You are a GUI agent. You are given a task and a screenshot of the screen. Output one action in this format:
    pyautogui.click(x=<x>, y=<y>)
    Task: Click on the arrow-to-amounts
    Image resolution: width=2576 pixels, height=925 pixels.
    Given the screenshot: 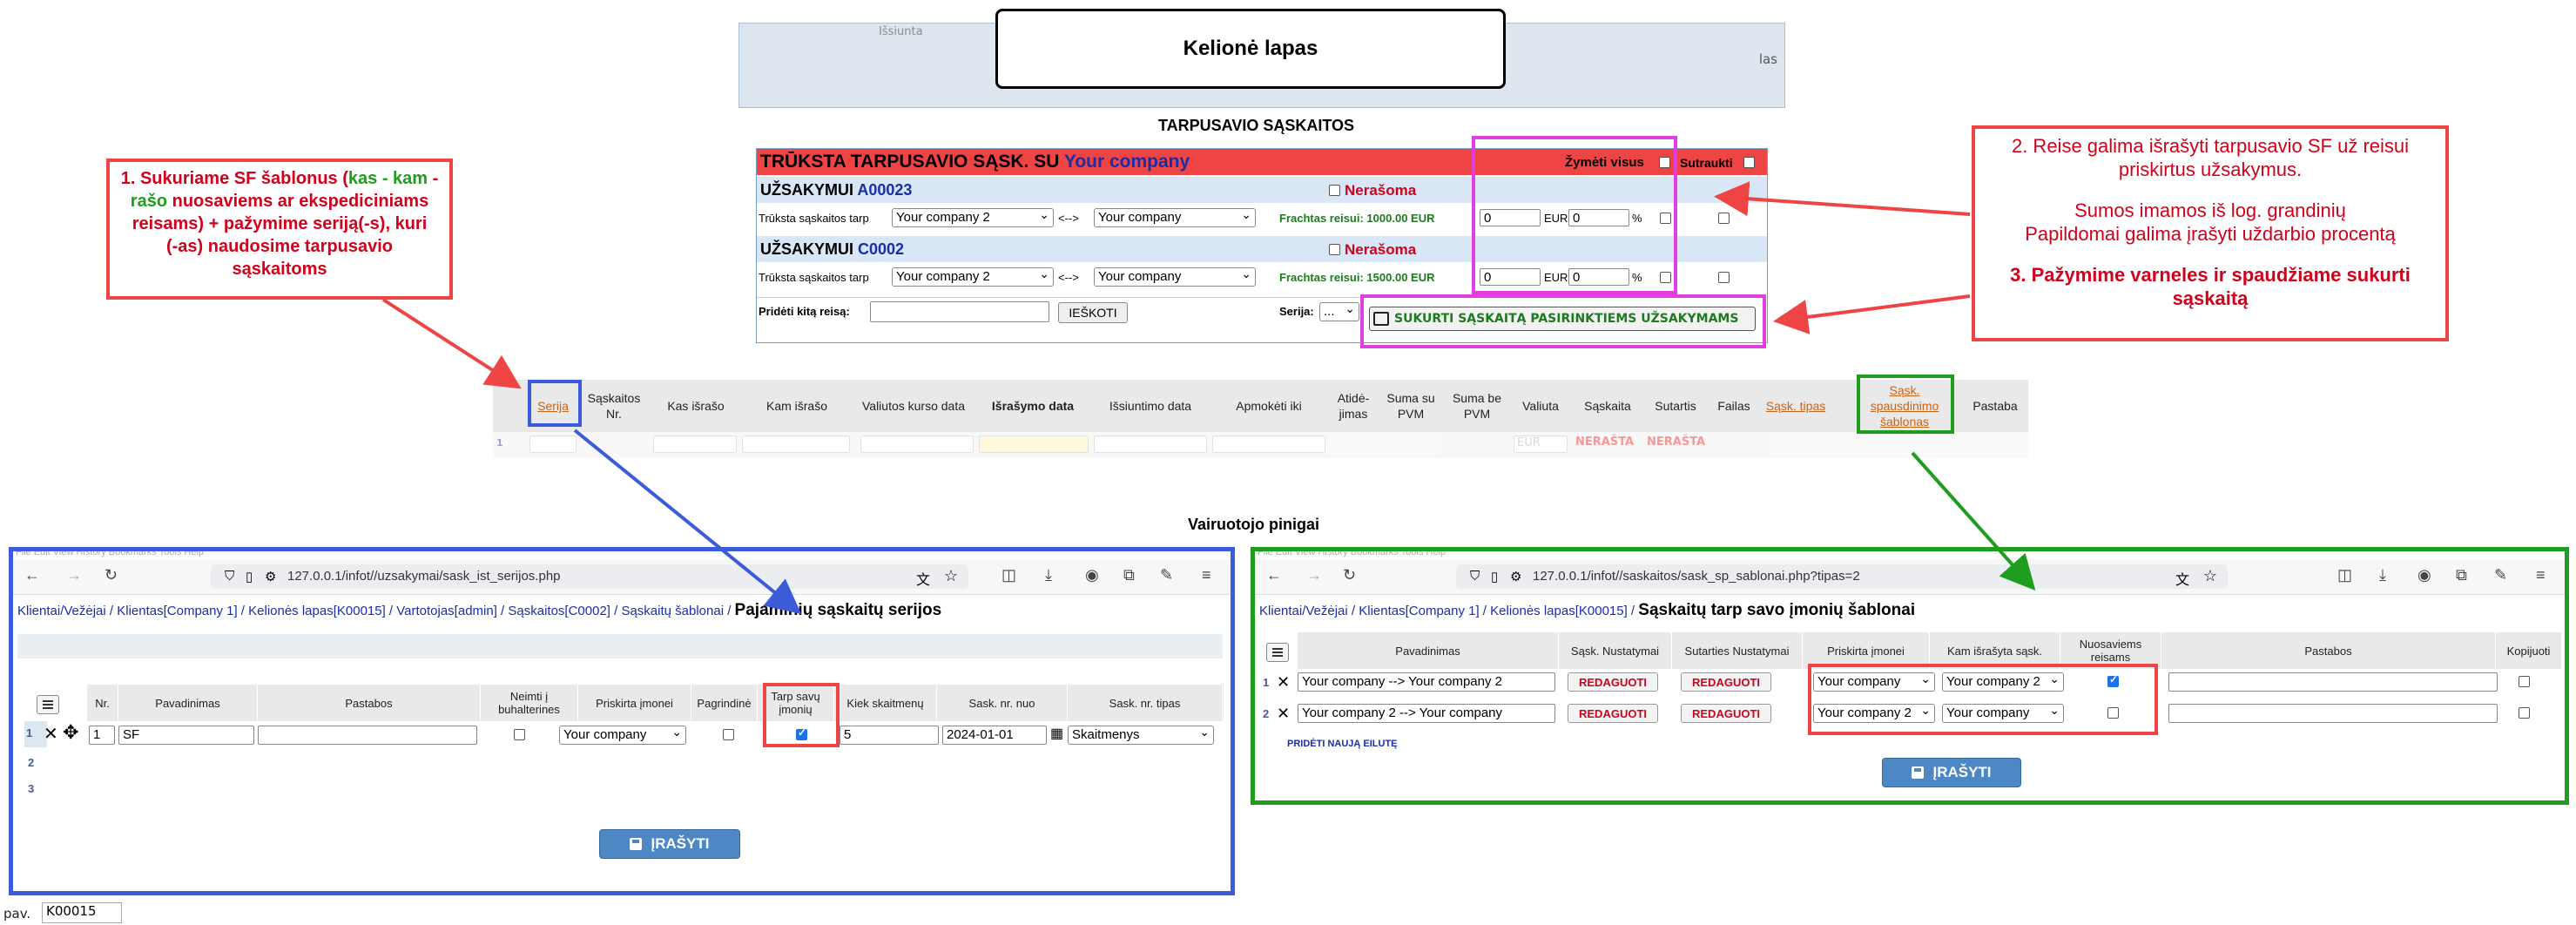 What is the action you would take?
    pyautogui.click(x=1843, y=199)
    